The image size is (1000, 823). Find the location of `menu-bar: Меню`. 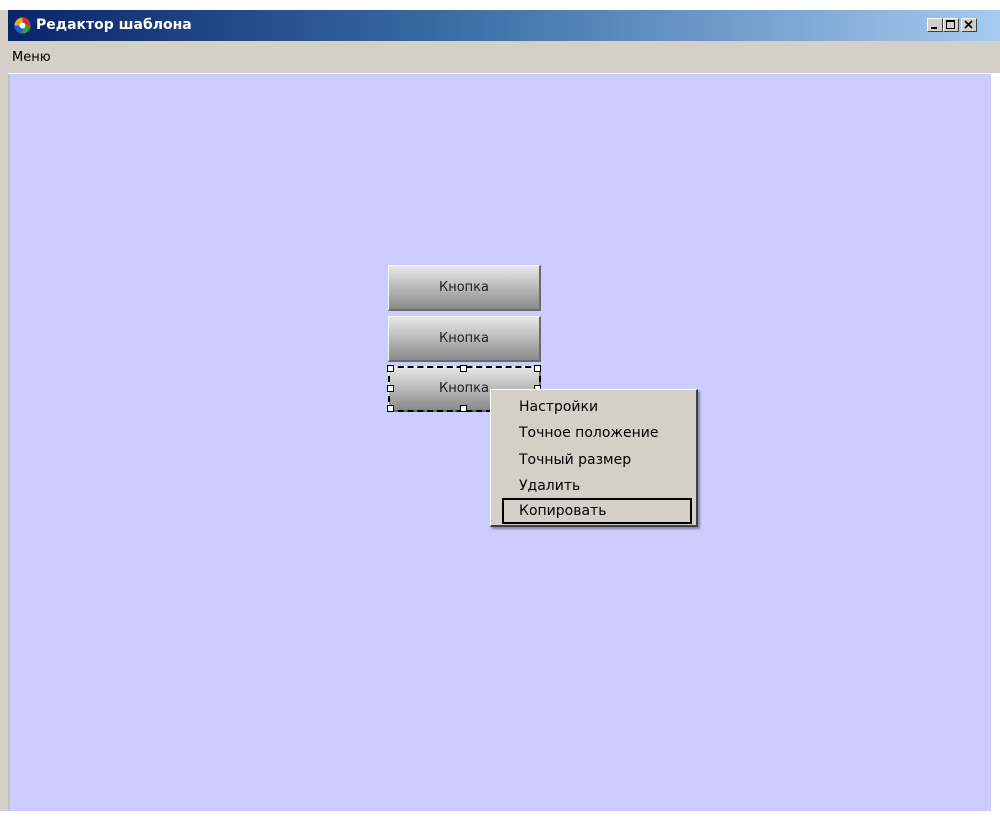

menu-bar: Меню is located at coordinates (504, 57).